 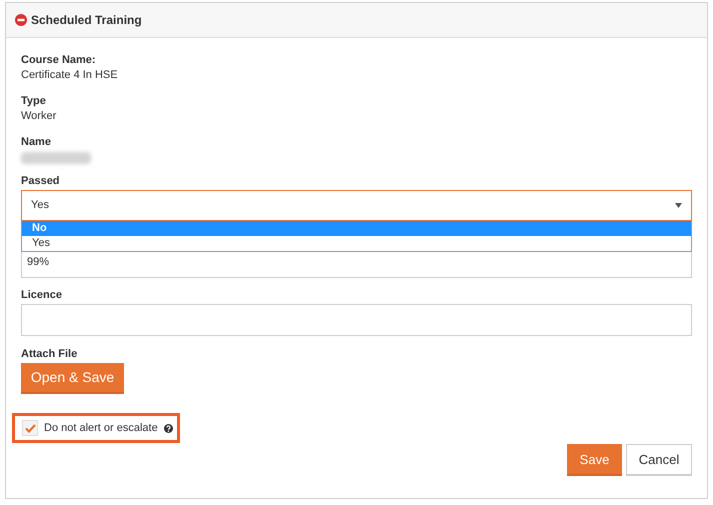 I want to click on caret-icon, so click(x=678, y=205).